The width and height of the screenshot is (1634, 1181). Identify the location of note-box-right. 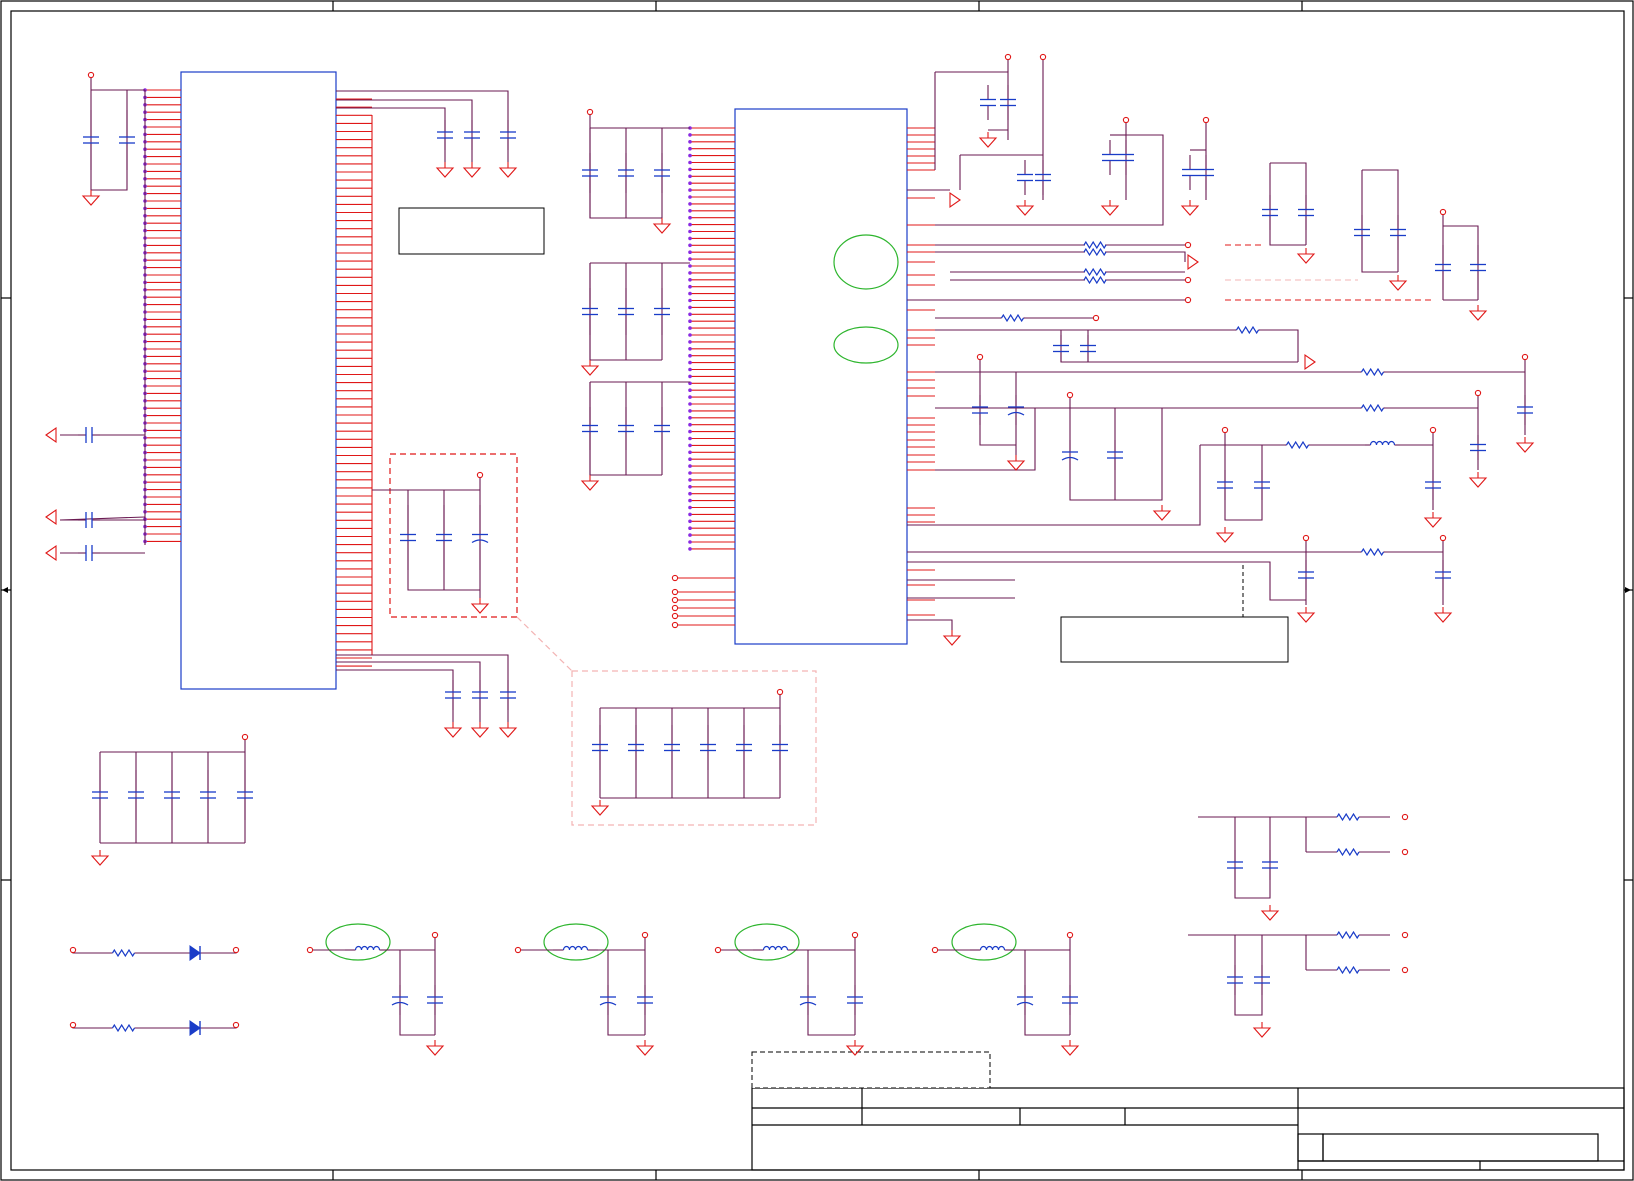
(1174, 639).